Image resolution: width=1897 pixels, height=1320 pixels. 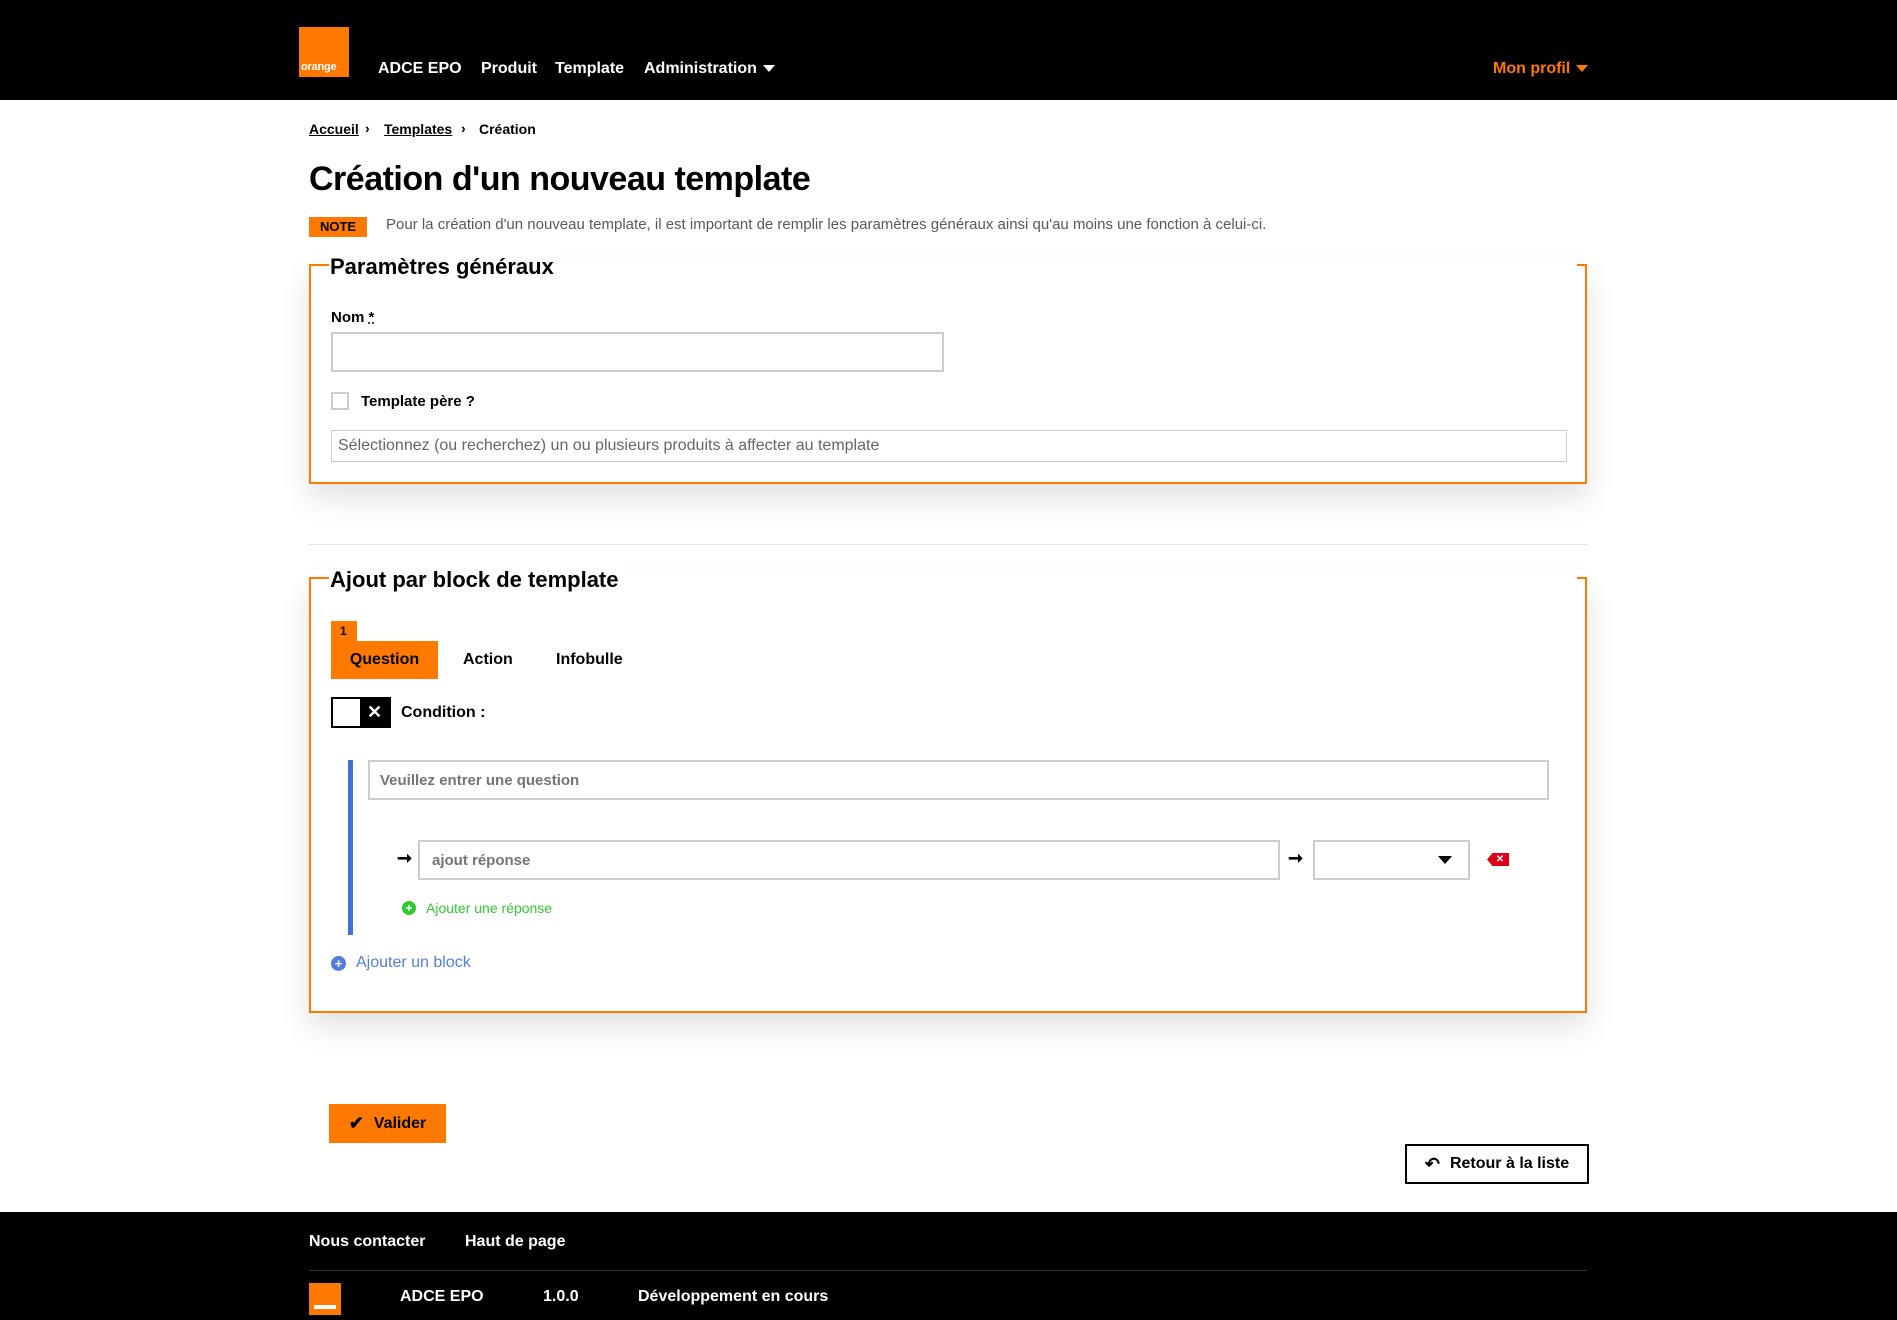 I want to click on nav-produit: Produit, so click(x=509, y=69).